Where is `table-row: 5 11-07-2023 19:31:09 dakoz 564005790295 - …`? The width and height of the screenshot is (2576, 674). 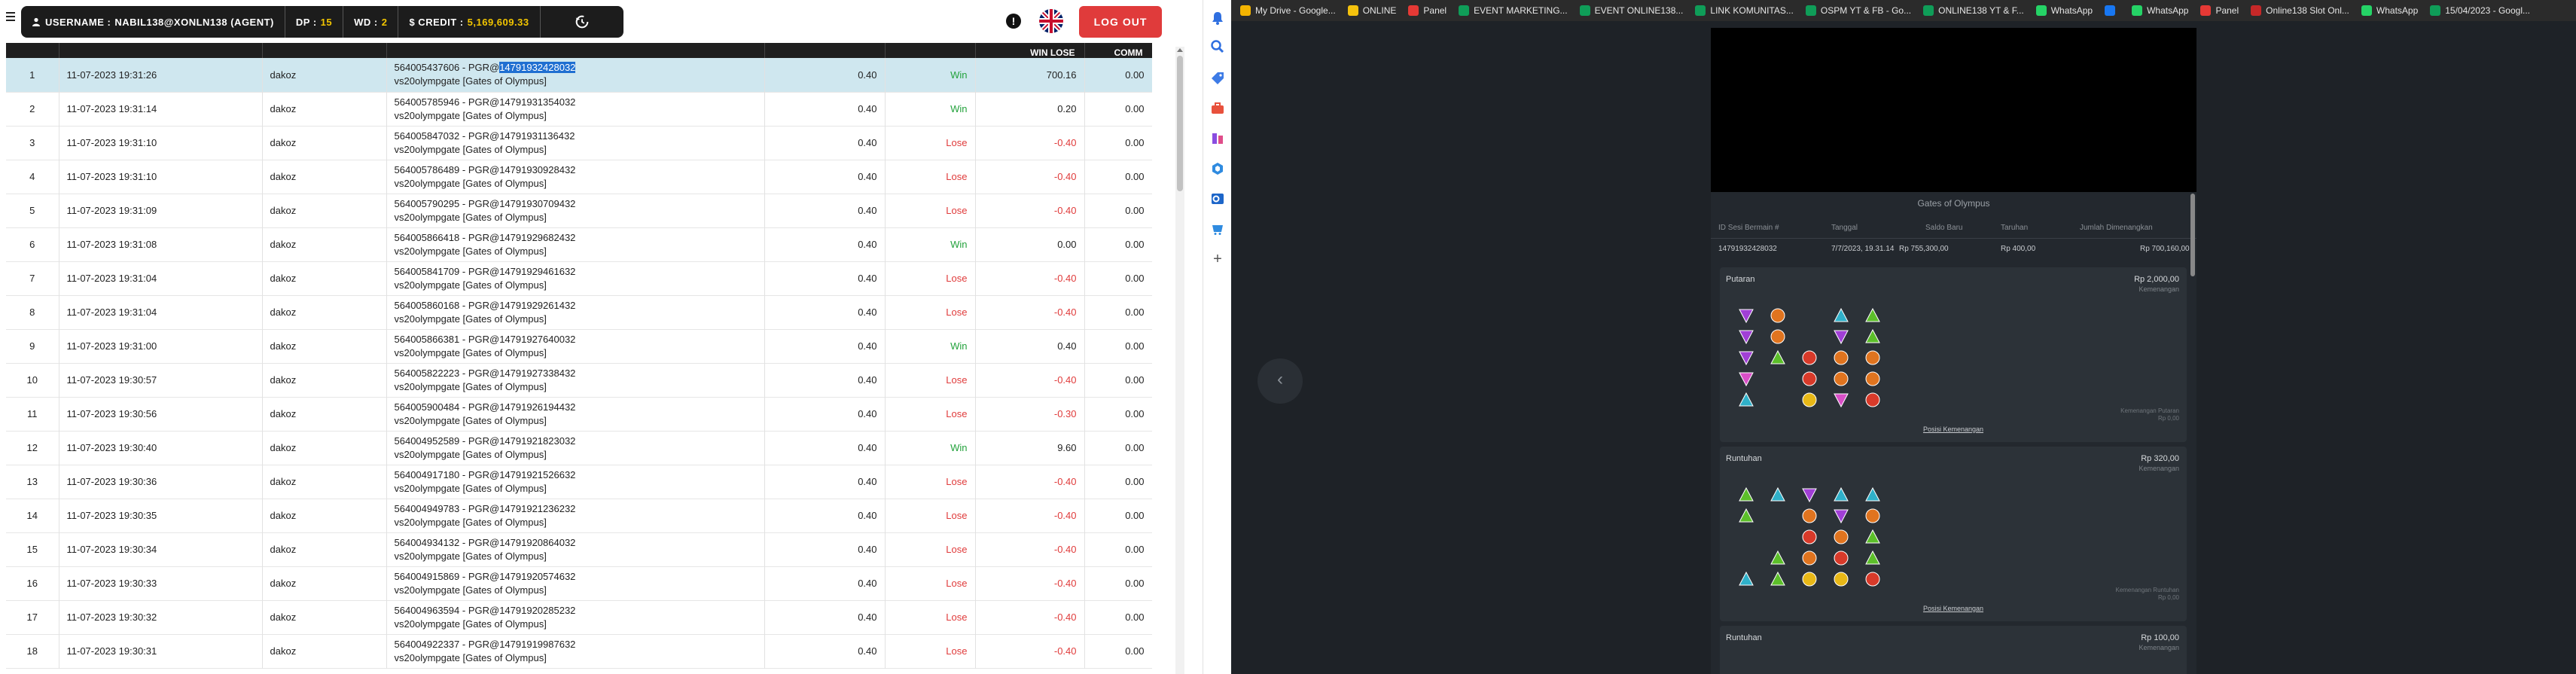
table-row: 5 11-07-2023 19:31:09 dakoz 564005790295 - … is located at coordinates (579, 210).